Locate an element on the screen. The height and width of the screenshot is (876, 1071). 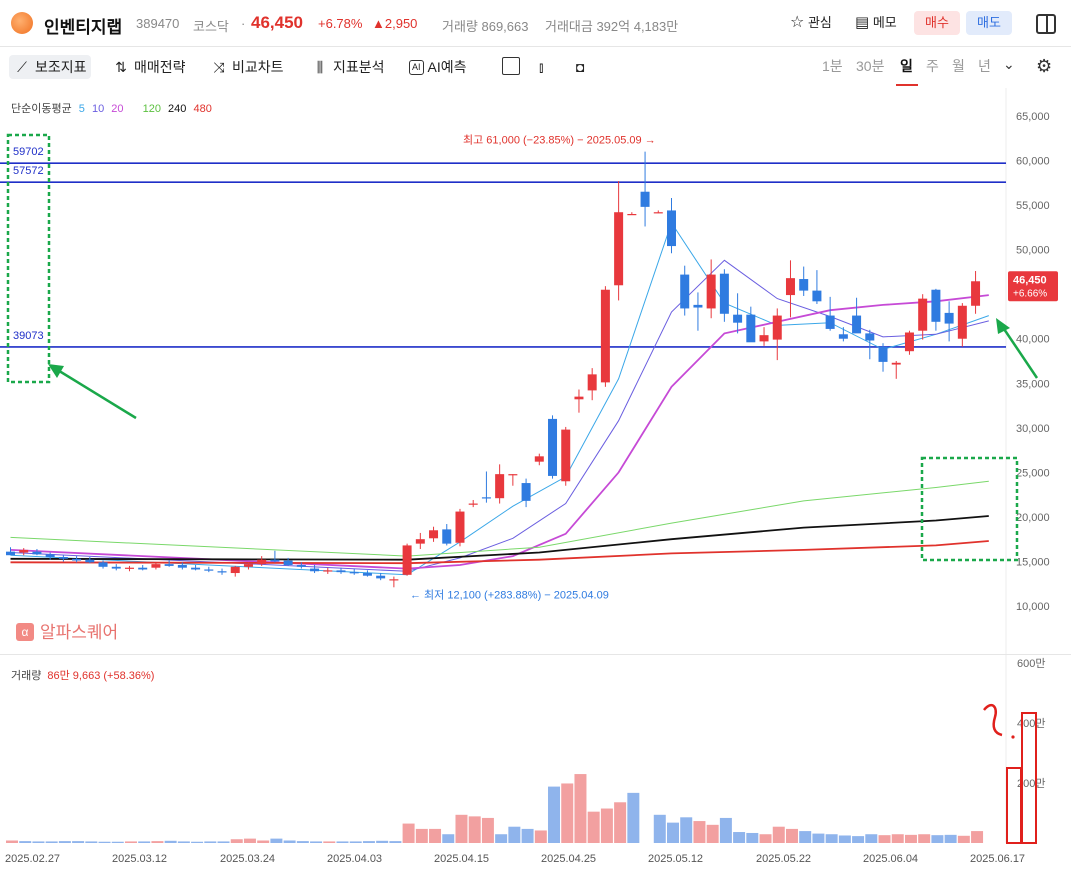
watch-button: ☆ 관심 is located at coordinates (811, 22).